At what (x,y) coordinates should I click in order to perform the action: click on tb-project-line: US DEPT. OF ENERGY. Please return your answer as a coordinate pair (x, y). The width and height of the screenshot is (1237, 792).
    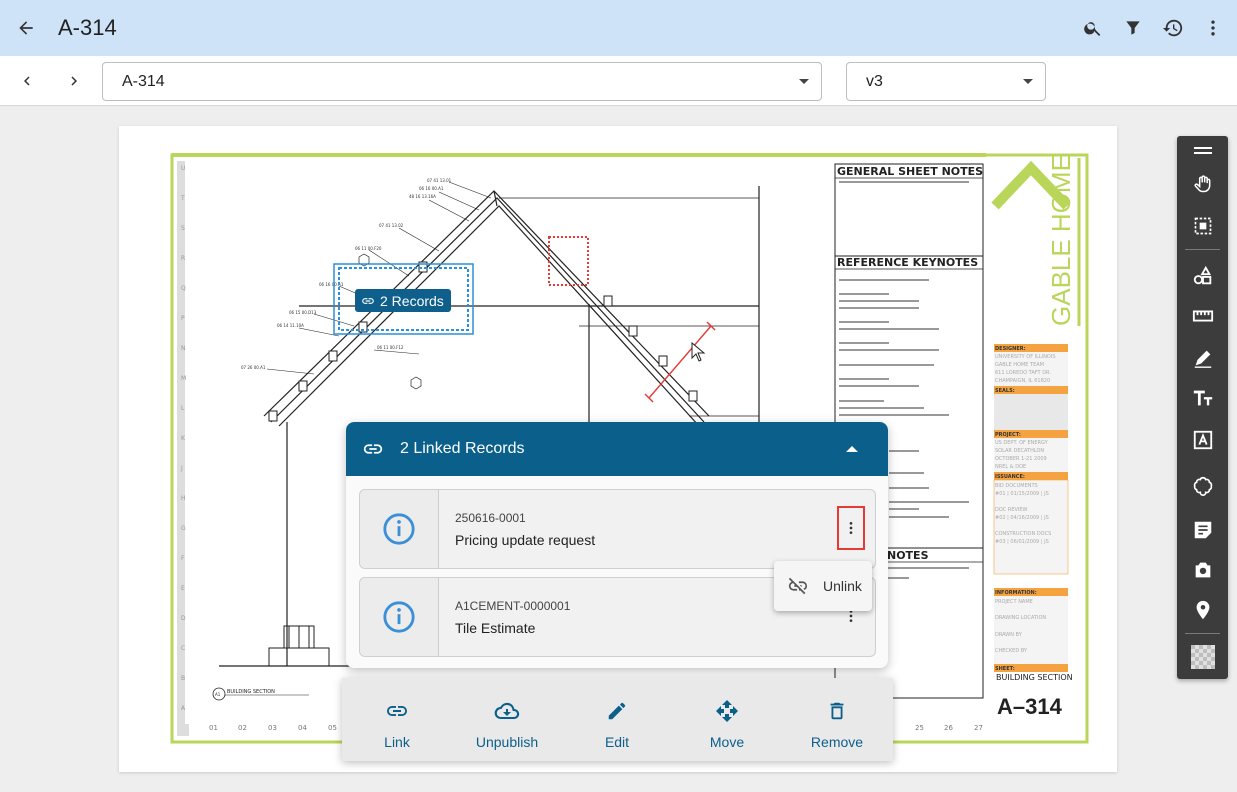
    Looking at the image, I should click on (1022, 443).